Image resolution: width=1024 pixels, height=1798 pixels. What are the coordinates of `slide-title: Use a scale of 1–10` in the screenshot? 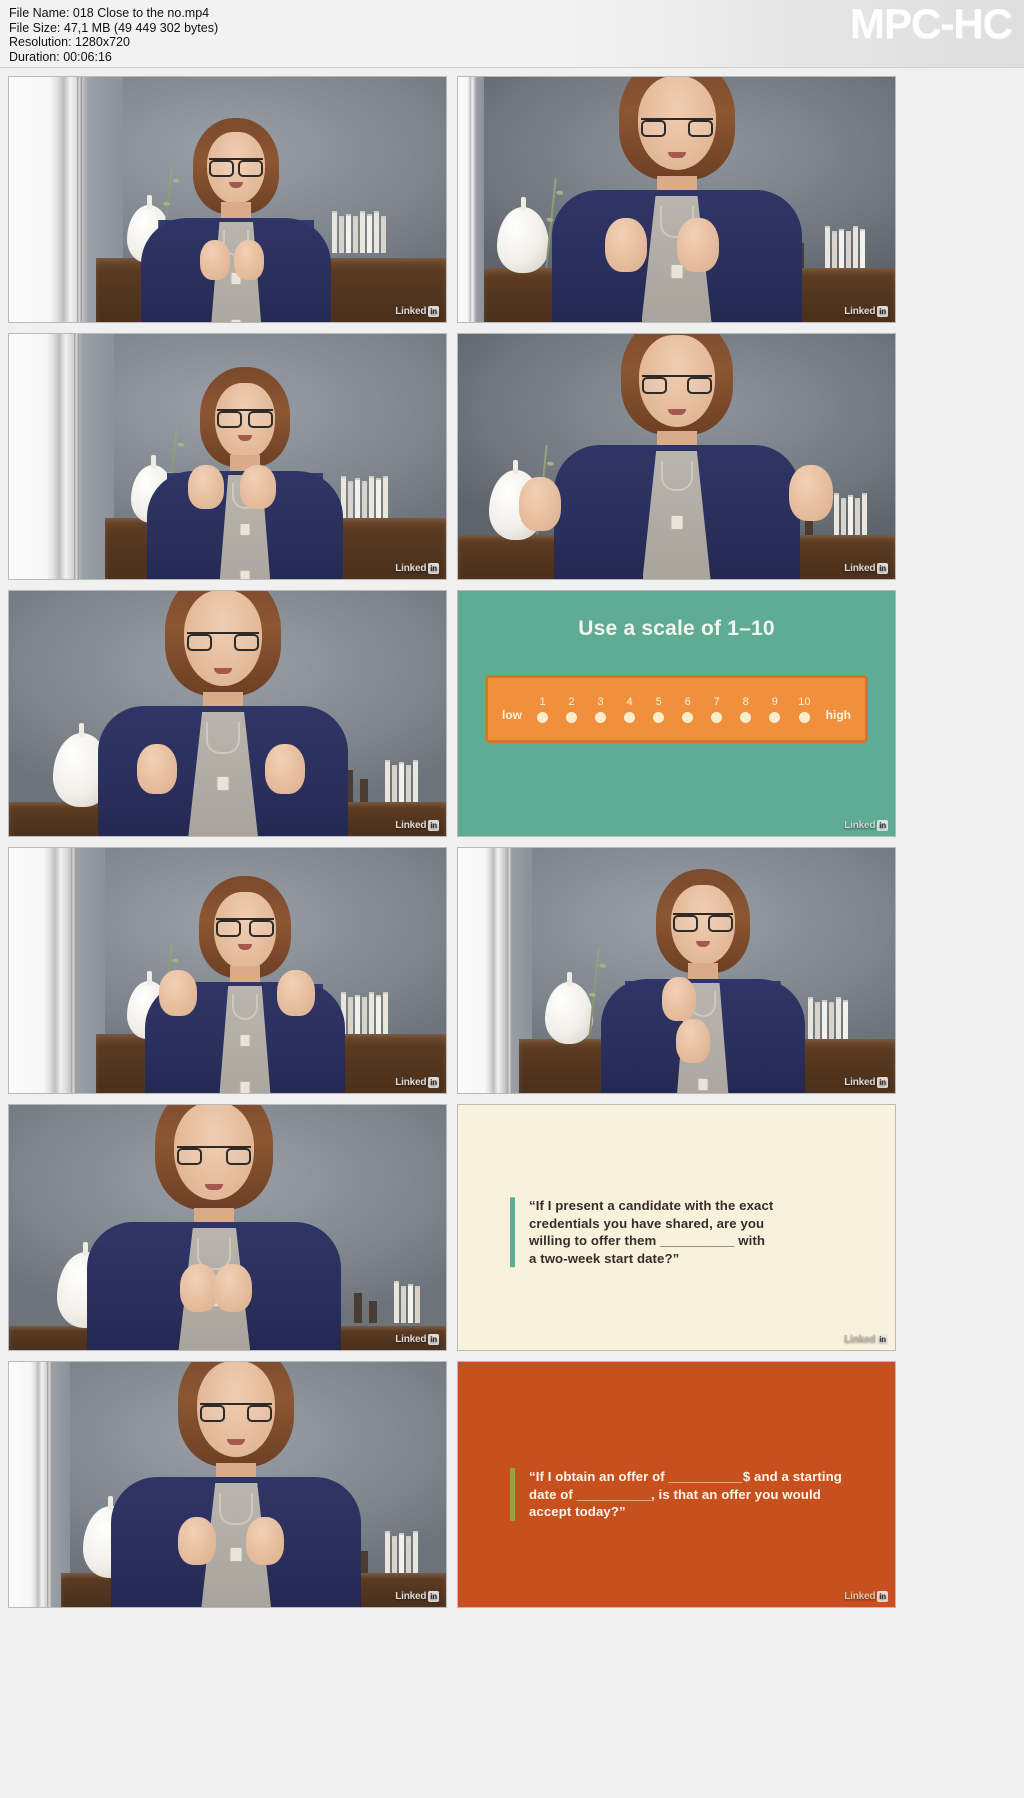 It's located at (676, 628).